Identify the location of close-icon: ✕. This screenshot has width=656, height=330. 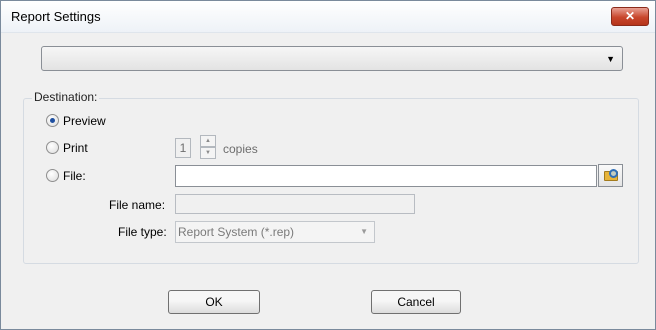
(630, 16).